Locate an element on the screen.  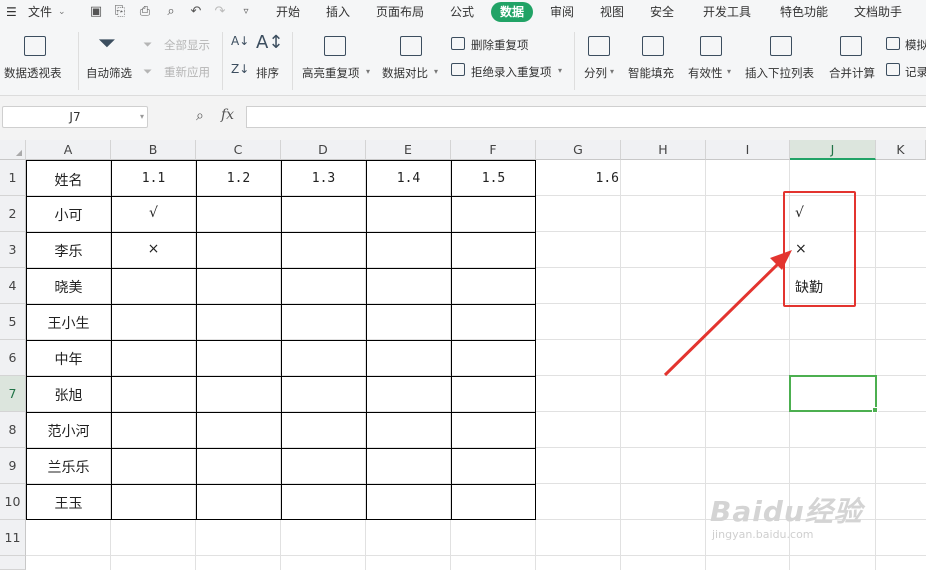
cell-a10: 王玉 is located at coordinates (68, 503).